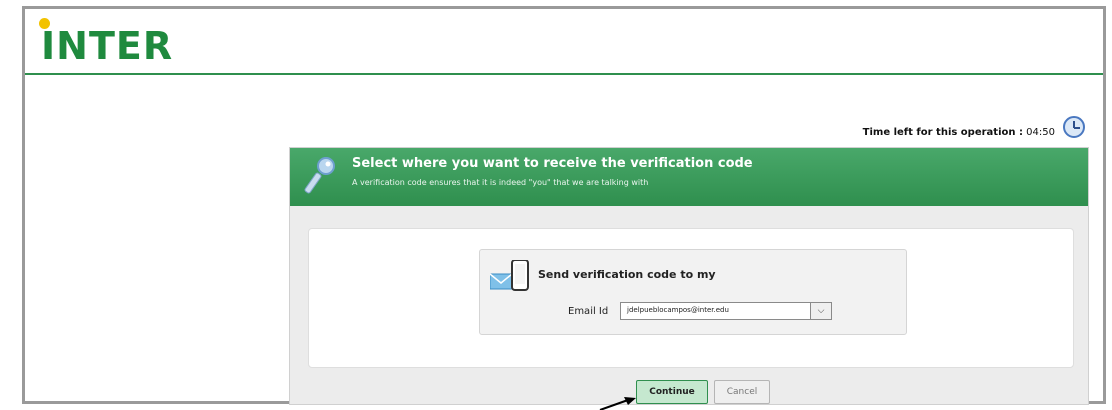 The width and height of the screenshot is (1112, 410). I want to click on phone-email-icon, so click(509, 275).